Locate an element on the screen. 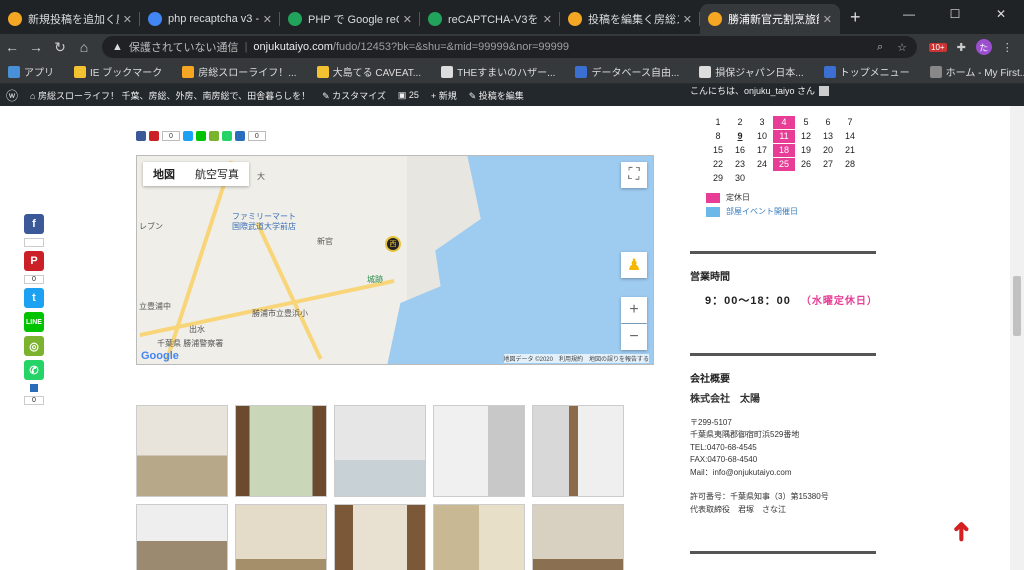 The image size is (1024, 570). forward-icon: → is located at coordinates (36, 47).